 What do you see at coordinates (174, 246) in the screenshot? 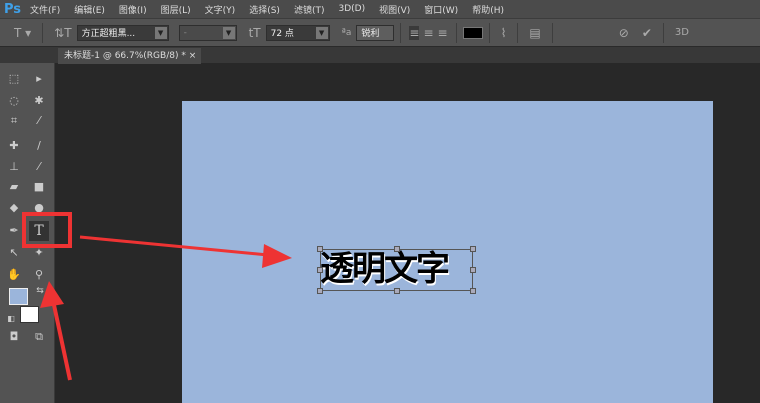
I see `annotation-arrow-right` at bounding box center [174, 246].